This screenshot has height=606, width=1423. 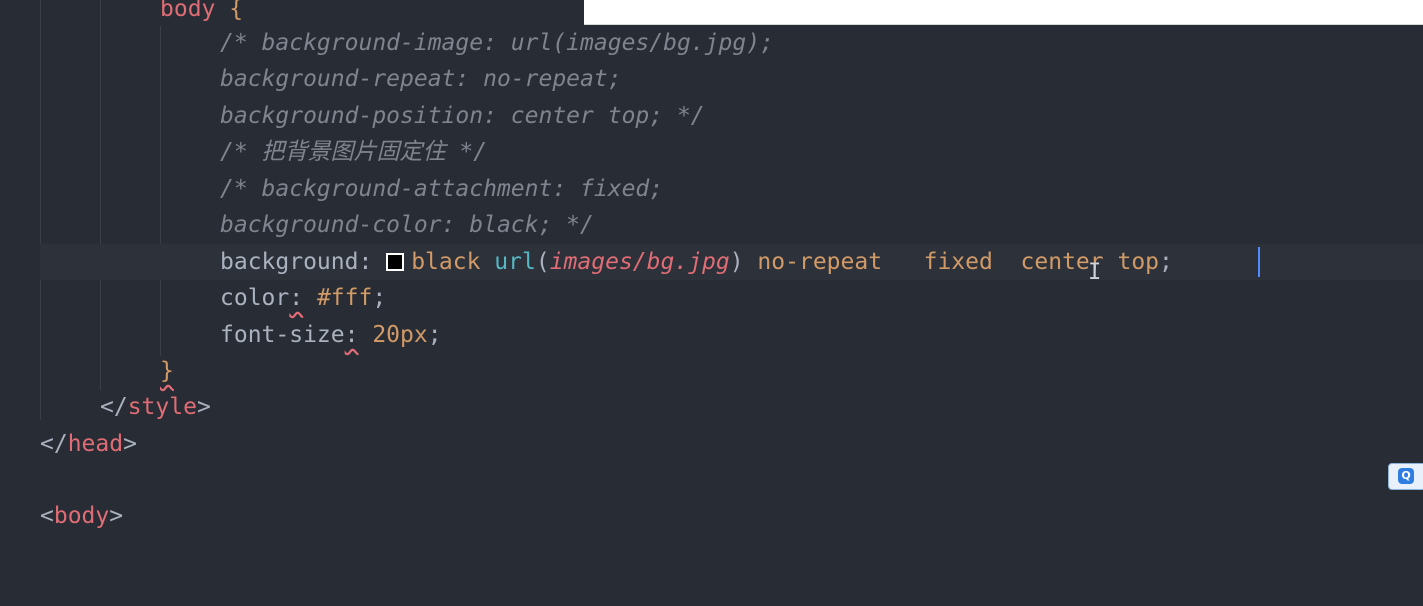 What do you see at coordinates (282, 335) in the screenshot?
I see `property-font-size: font-size` at bounding box center [282, 335].